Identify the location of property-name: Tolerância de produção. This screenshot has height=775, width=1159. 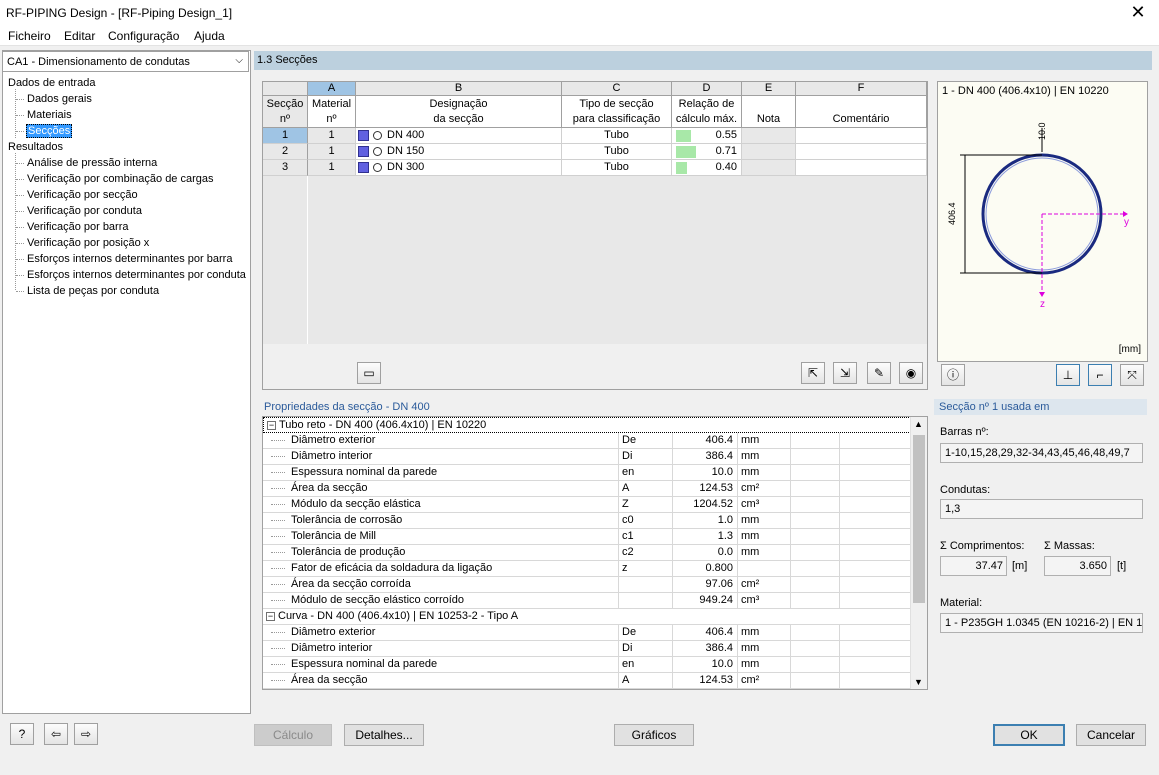
(348, 552).